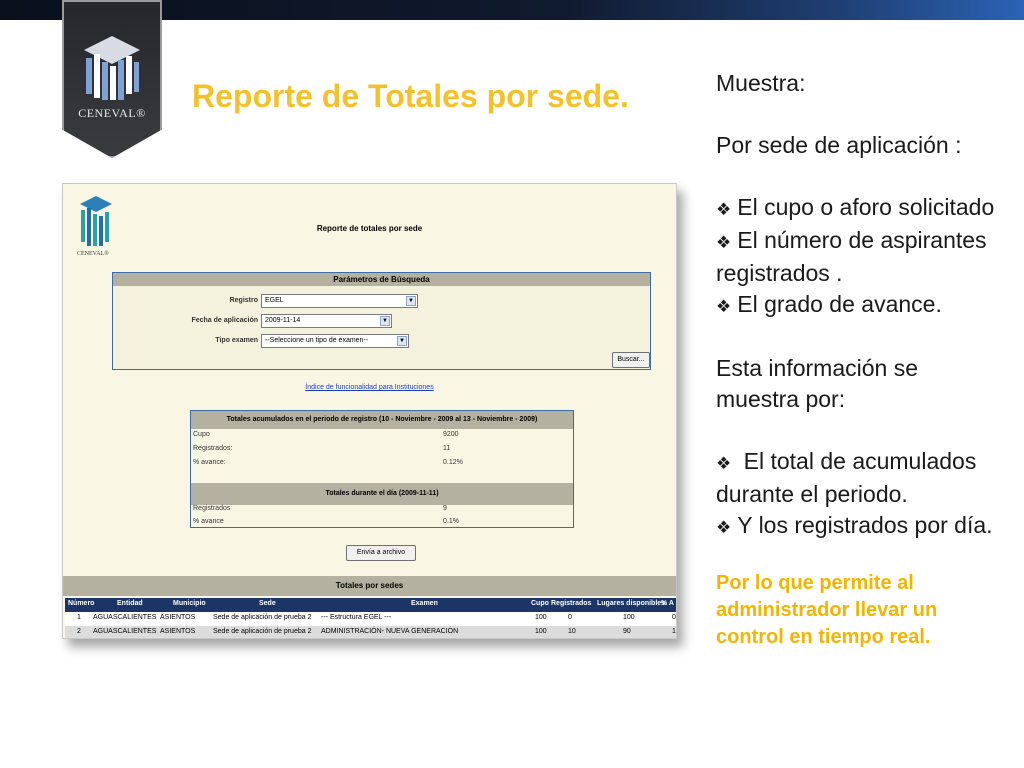 This screenshot has width=1024, height=768. What do you see at coordinates (382, 524) in the screenshot?
I see `day-totals-row: % avance 0.1%` at bounding box center [382, 524].